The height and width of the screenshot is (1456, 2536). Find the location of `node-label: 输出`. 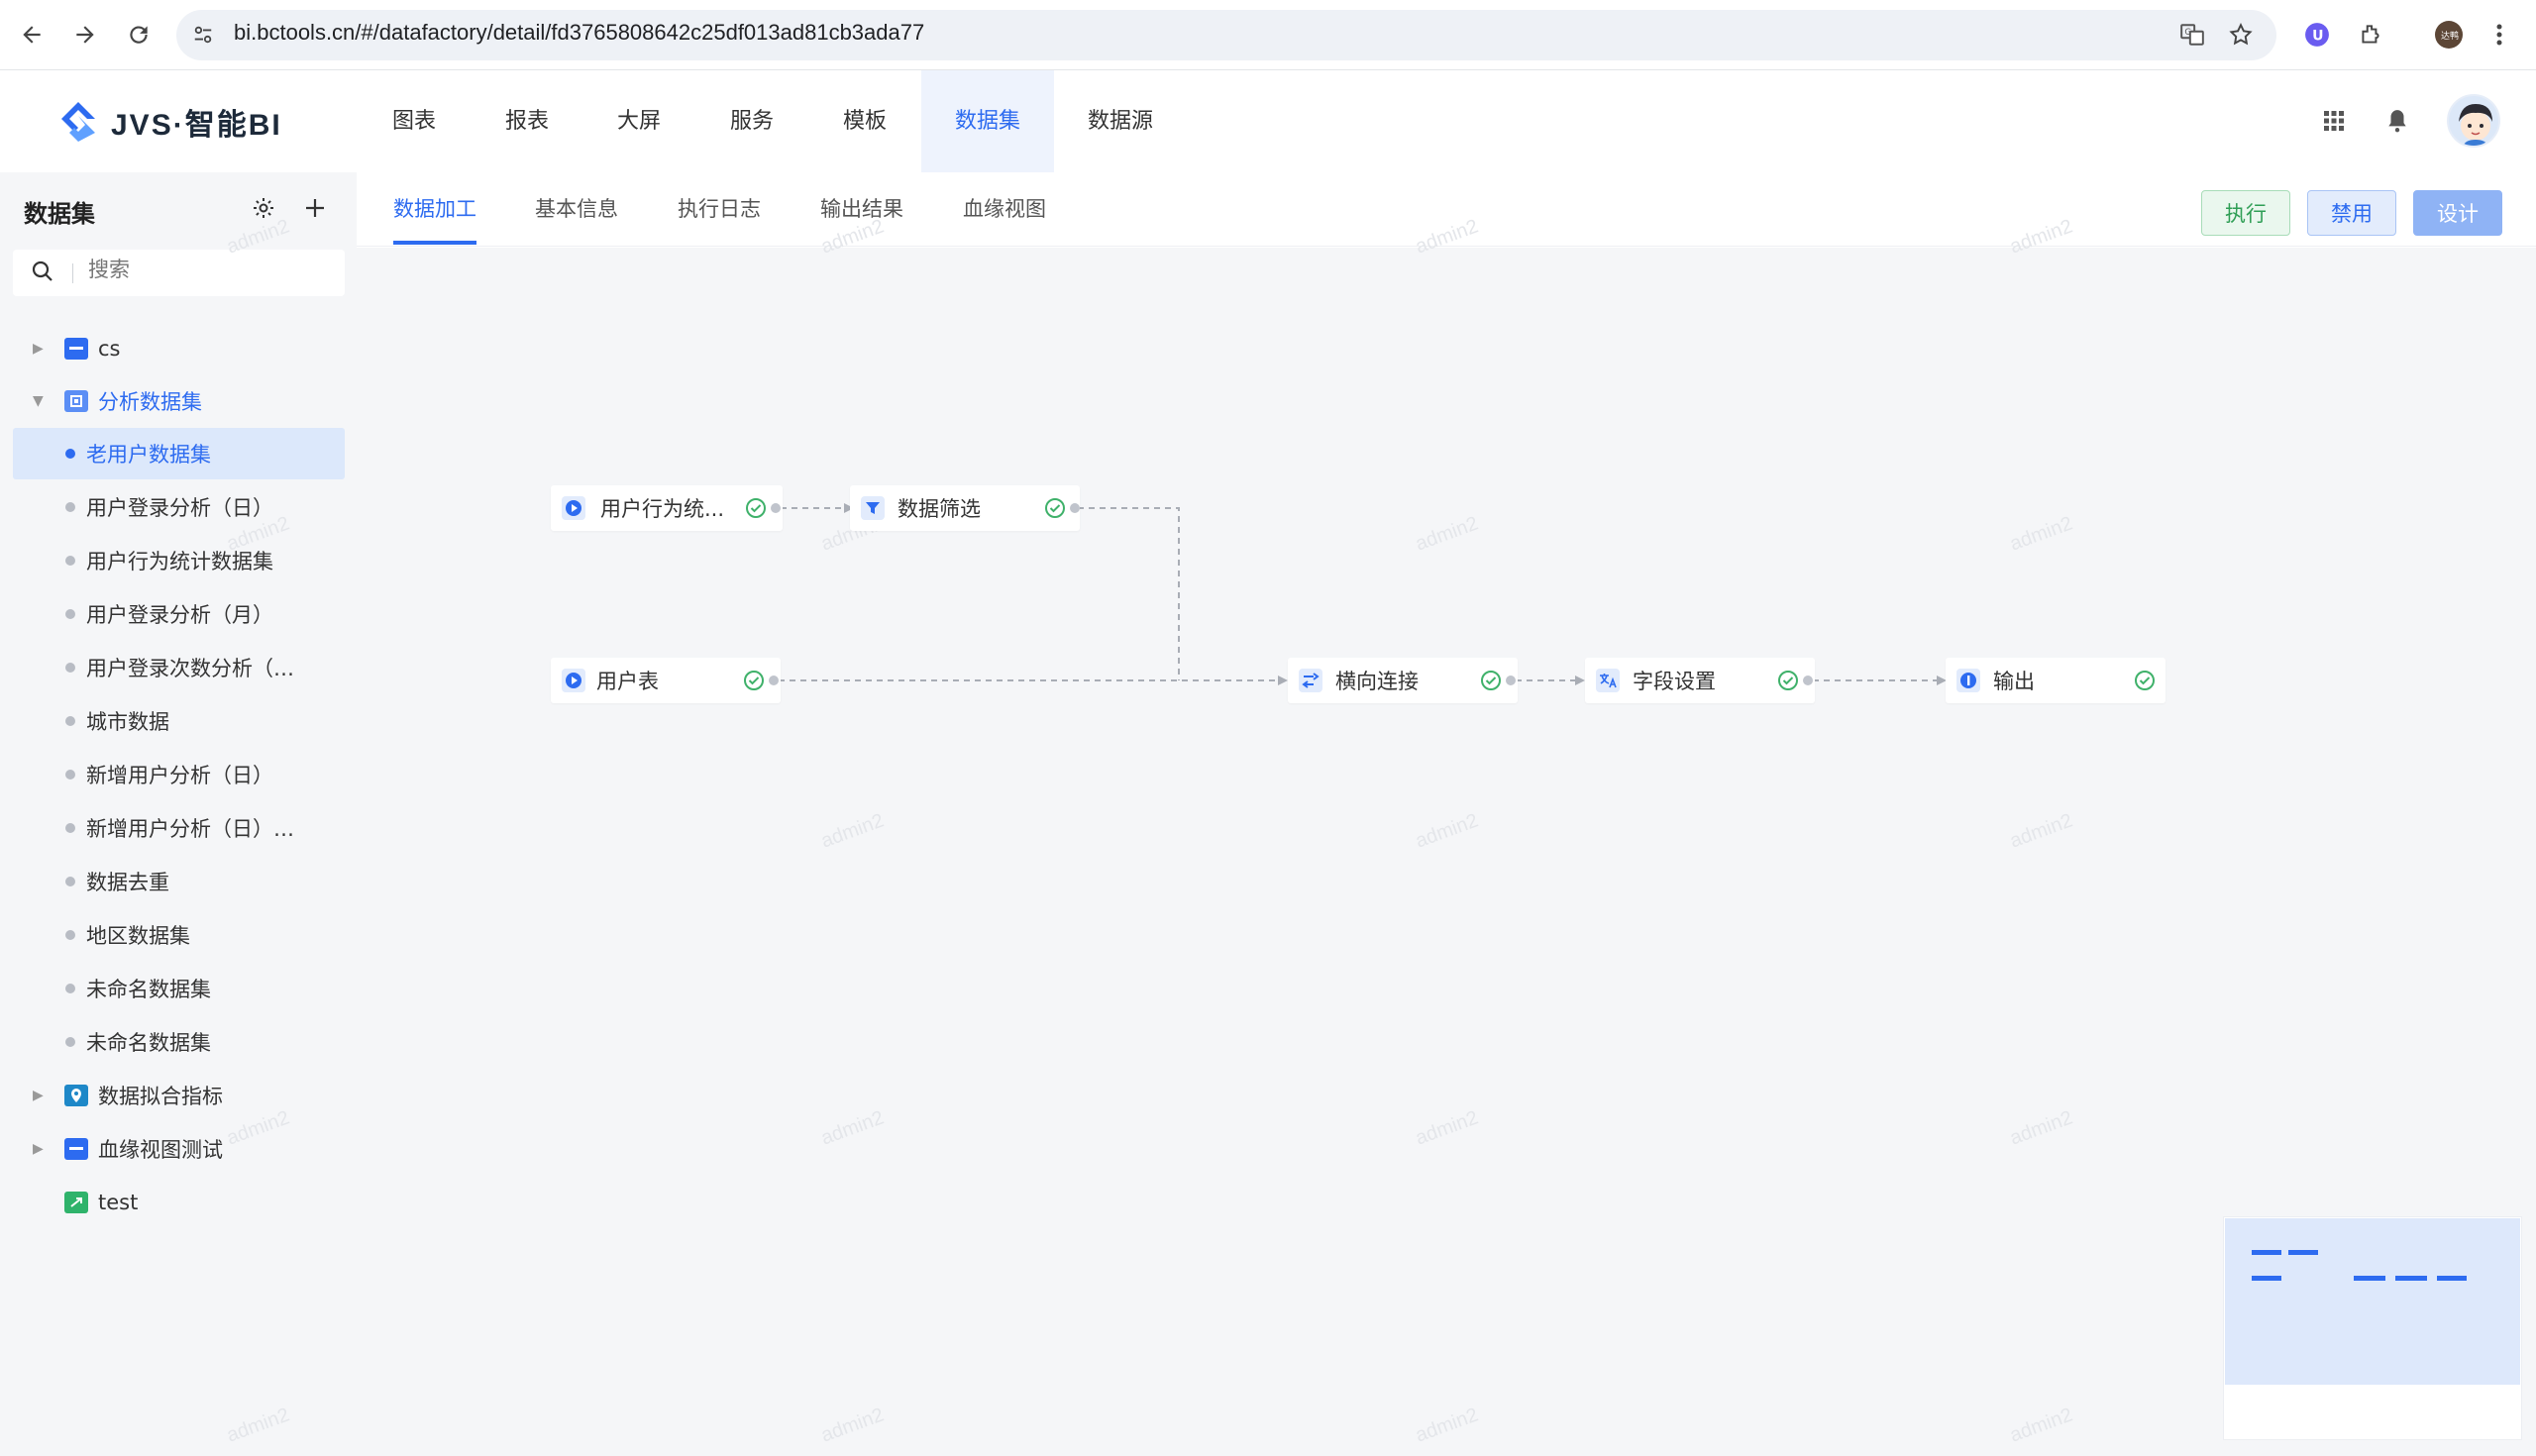

node-label: 输出 is located at coordinates (2014, 681).